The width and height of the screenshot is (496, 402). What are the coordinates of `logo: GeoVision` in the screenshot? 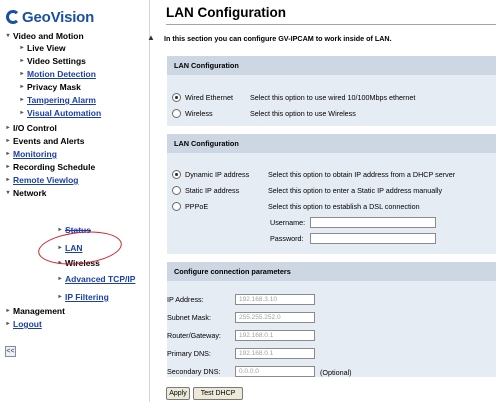 It's located at (50, 17).